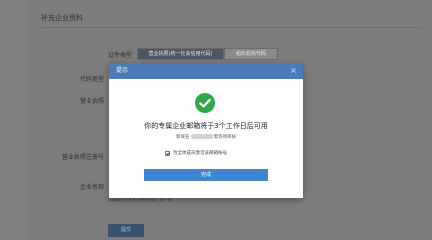  What do you see at coordinates (167, 153) in the screenshot?
I see `activate-checkbox` at bounding box center [167, 153].